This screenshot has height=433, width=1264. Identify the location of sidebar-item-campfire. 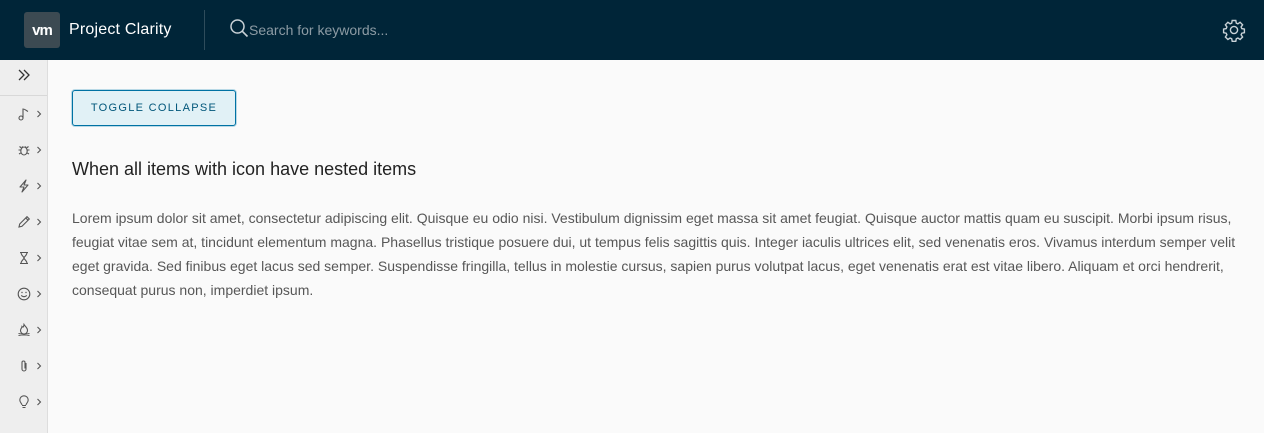
(23, 330).